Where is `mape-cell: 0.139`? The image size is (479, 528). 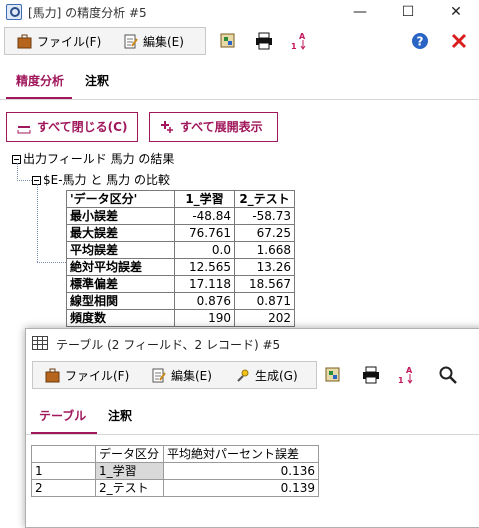
mape-cell: 0.139 is located at coordinates (241, 488).